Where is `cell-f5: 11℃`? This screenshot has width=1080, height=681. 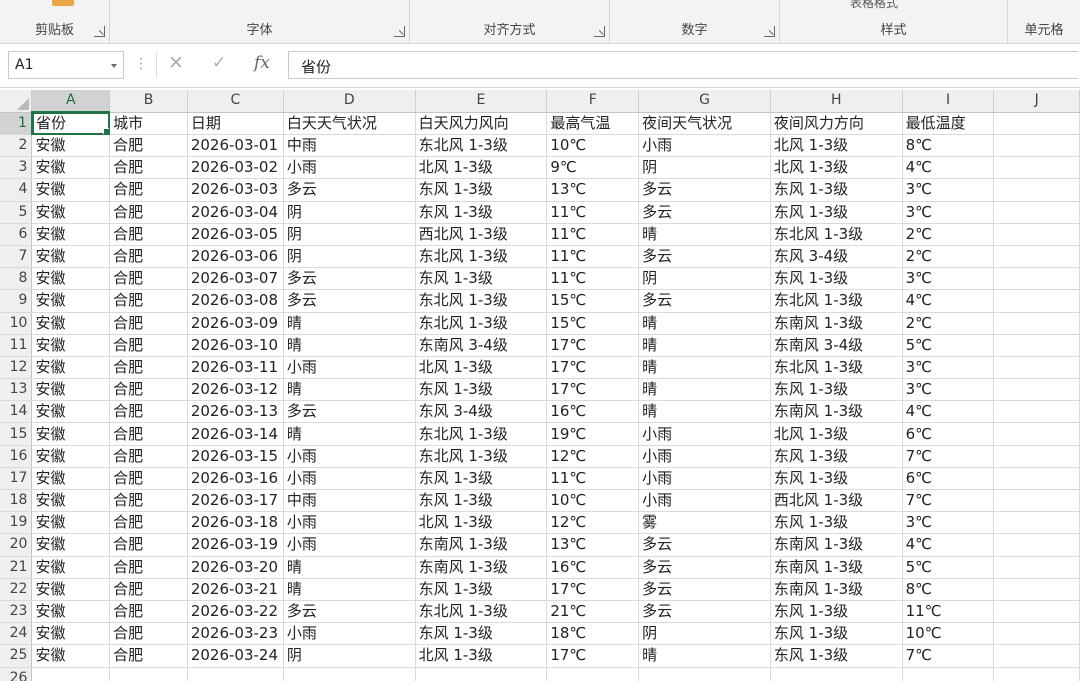 cell-f5: 11℃ is located at coordinates (593, 212).